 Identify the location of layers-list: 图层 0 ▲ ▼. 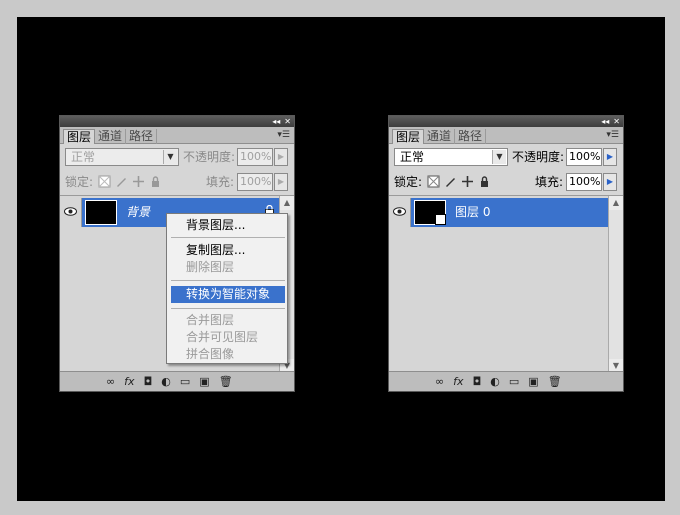
(506, 284).